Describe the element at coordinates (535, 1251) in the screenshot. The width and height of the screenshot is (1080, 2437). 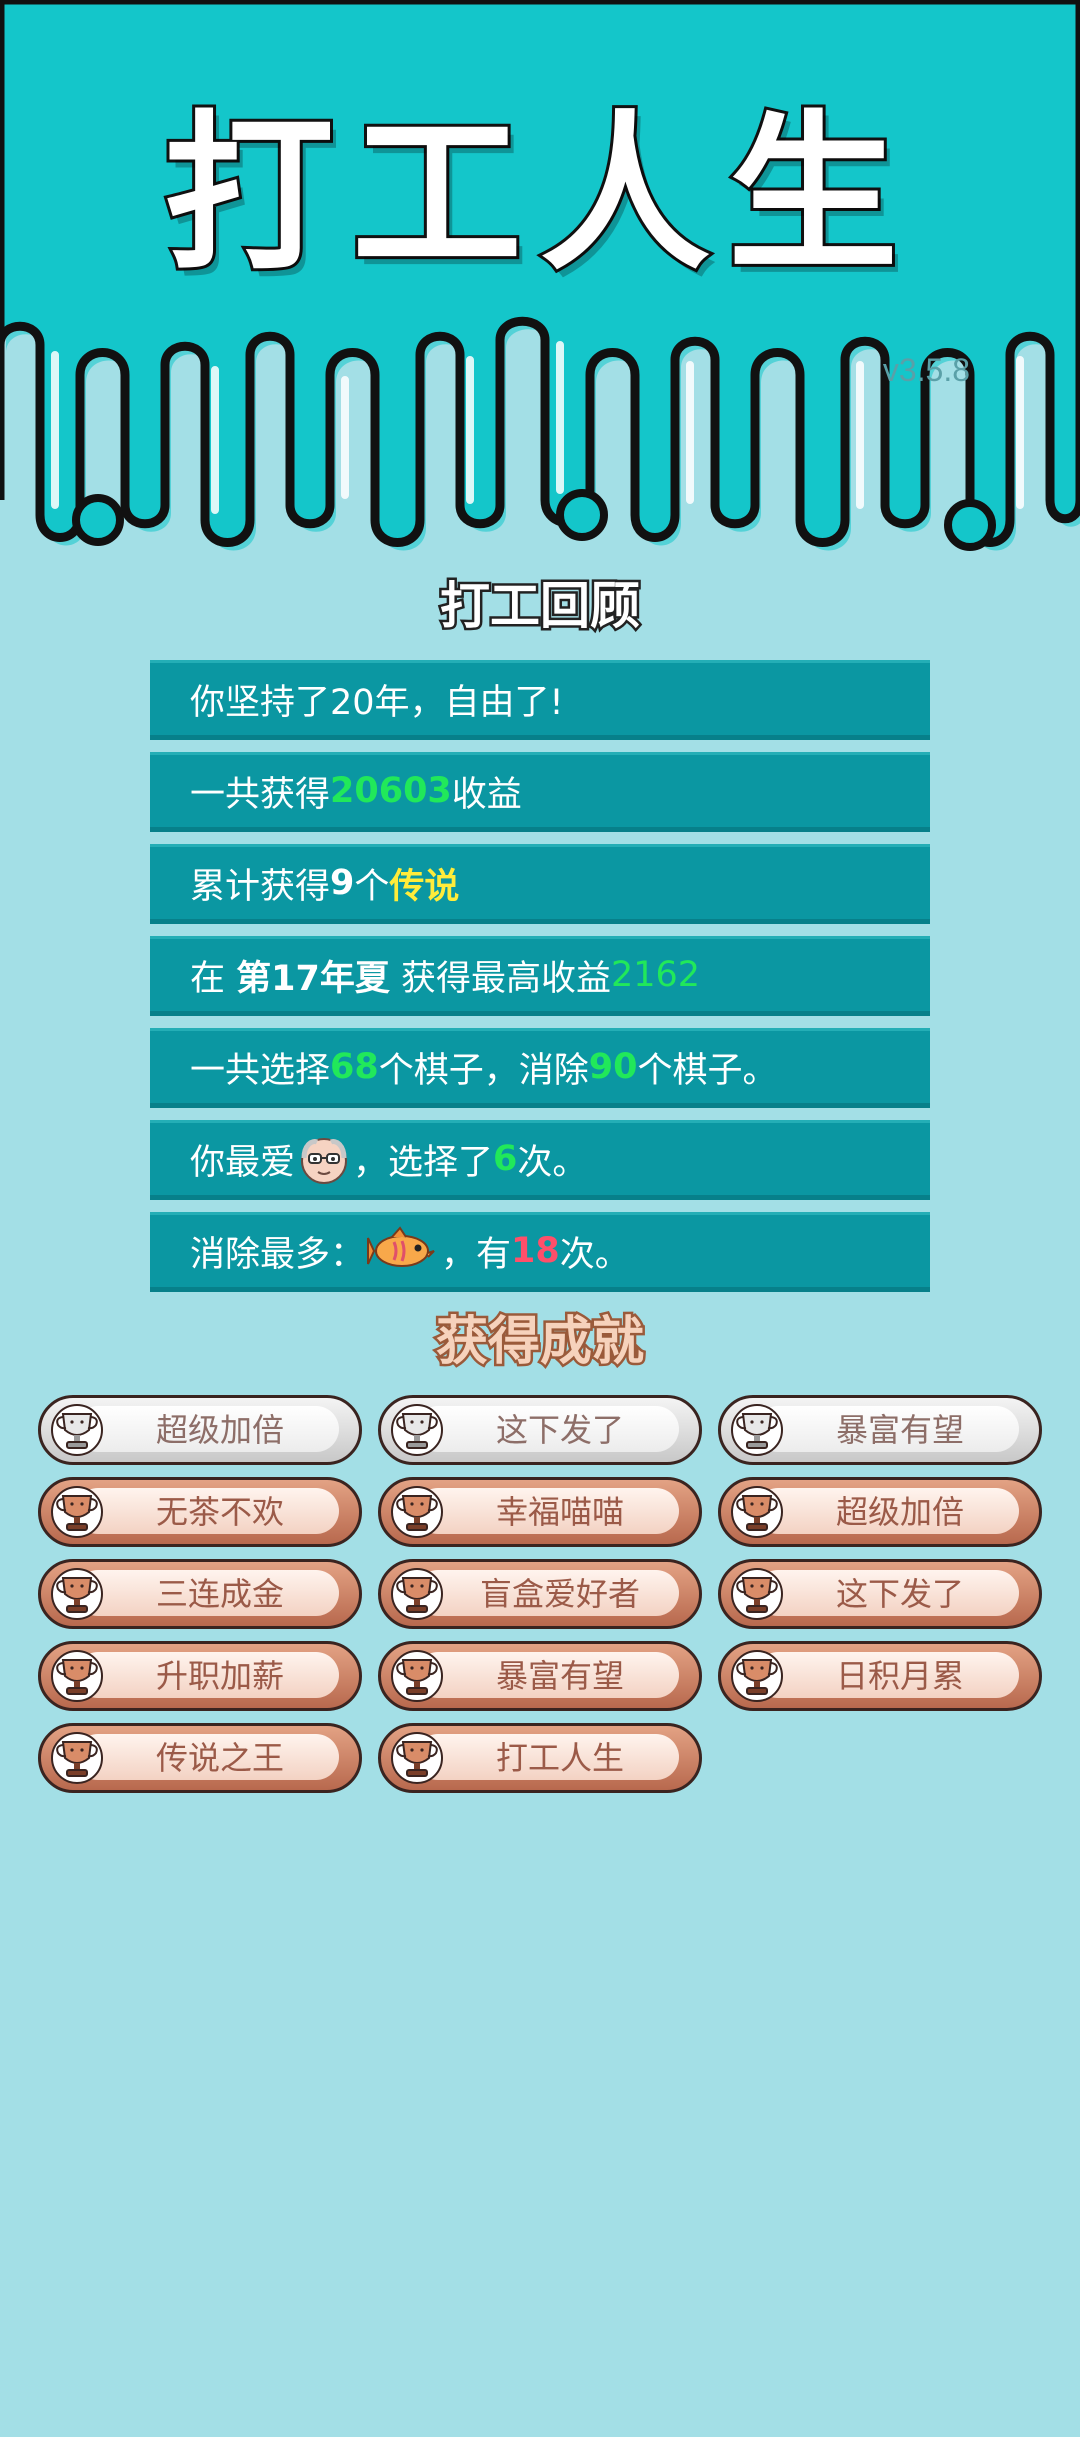
I see `most-removed-count-value: 18` at that location.